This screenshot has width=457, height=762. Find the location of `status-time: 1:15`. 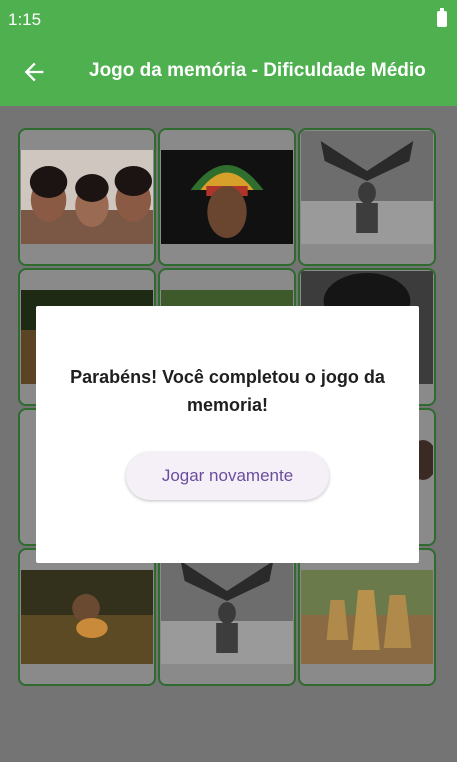

status-time: 1:15 is located at coordinates (25, 19).